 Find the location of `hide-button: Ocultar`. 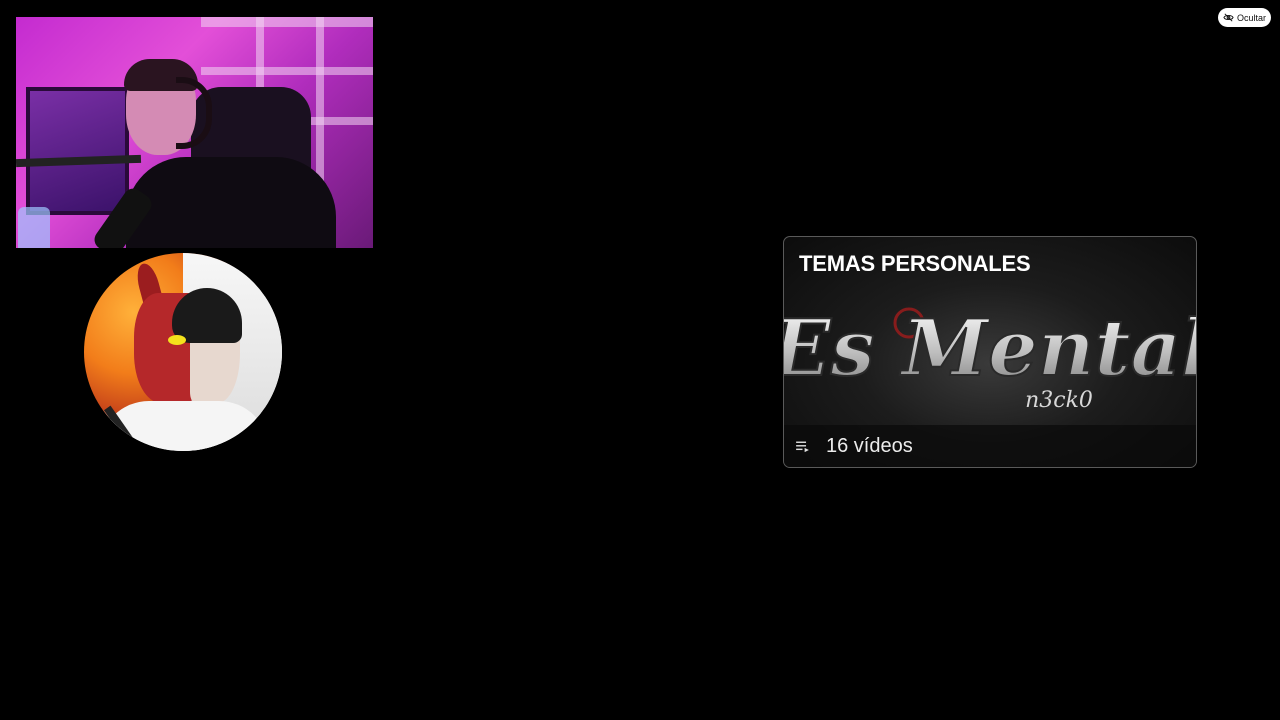

hide-button: Ocultar is located at coordinates (1244, 17).